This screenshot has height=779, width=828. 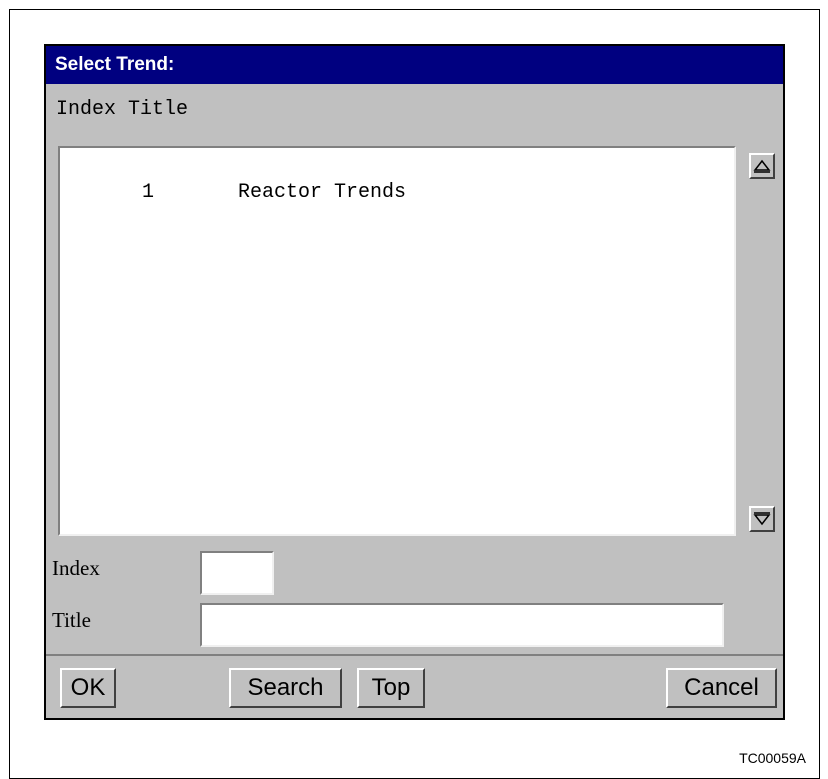 What do you see at coordinates (122, 109) in the screenshot?
I see `column-headers: Index Title` at bounding box center [122, 109].